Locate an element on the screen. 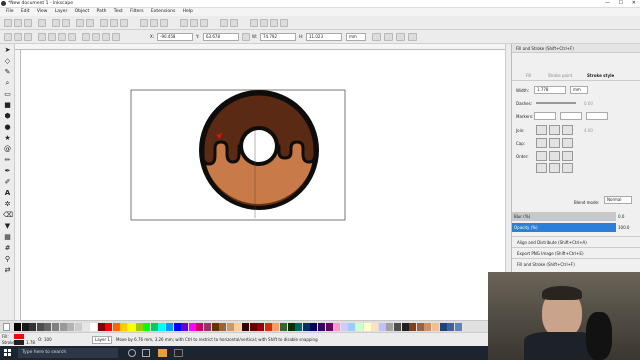 The height and width of the screenshot is (360, 640). menu-edit: Edit is located at coordinates (25, 12).